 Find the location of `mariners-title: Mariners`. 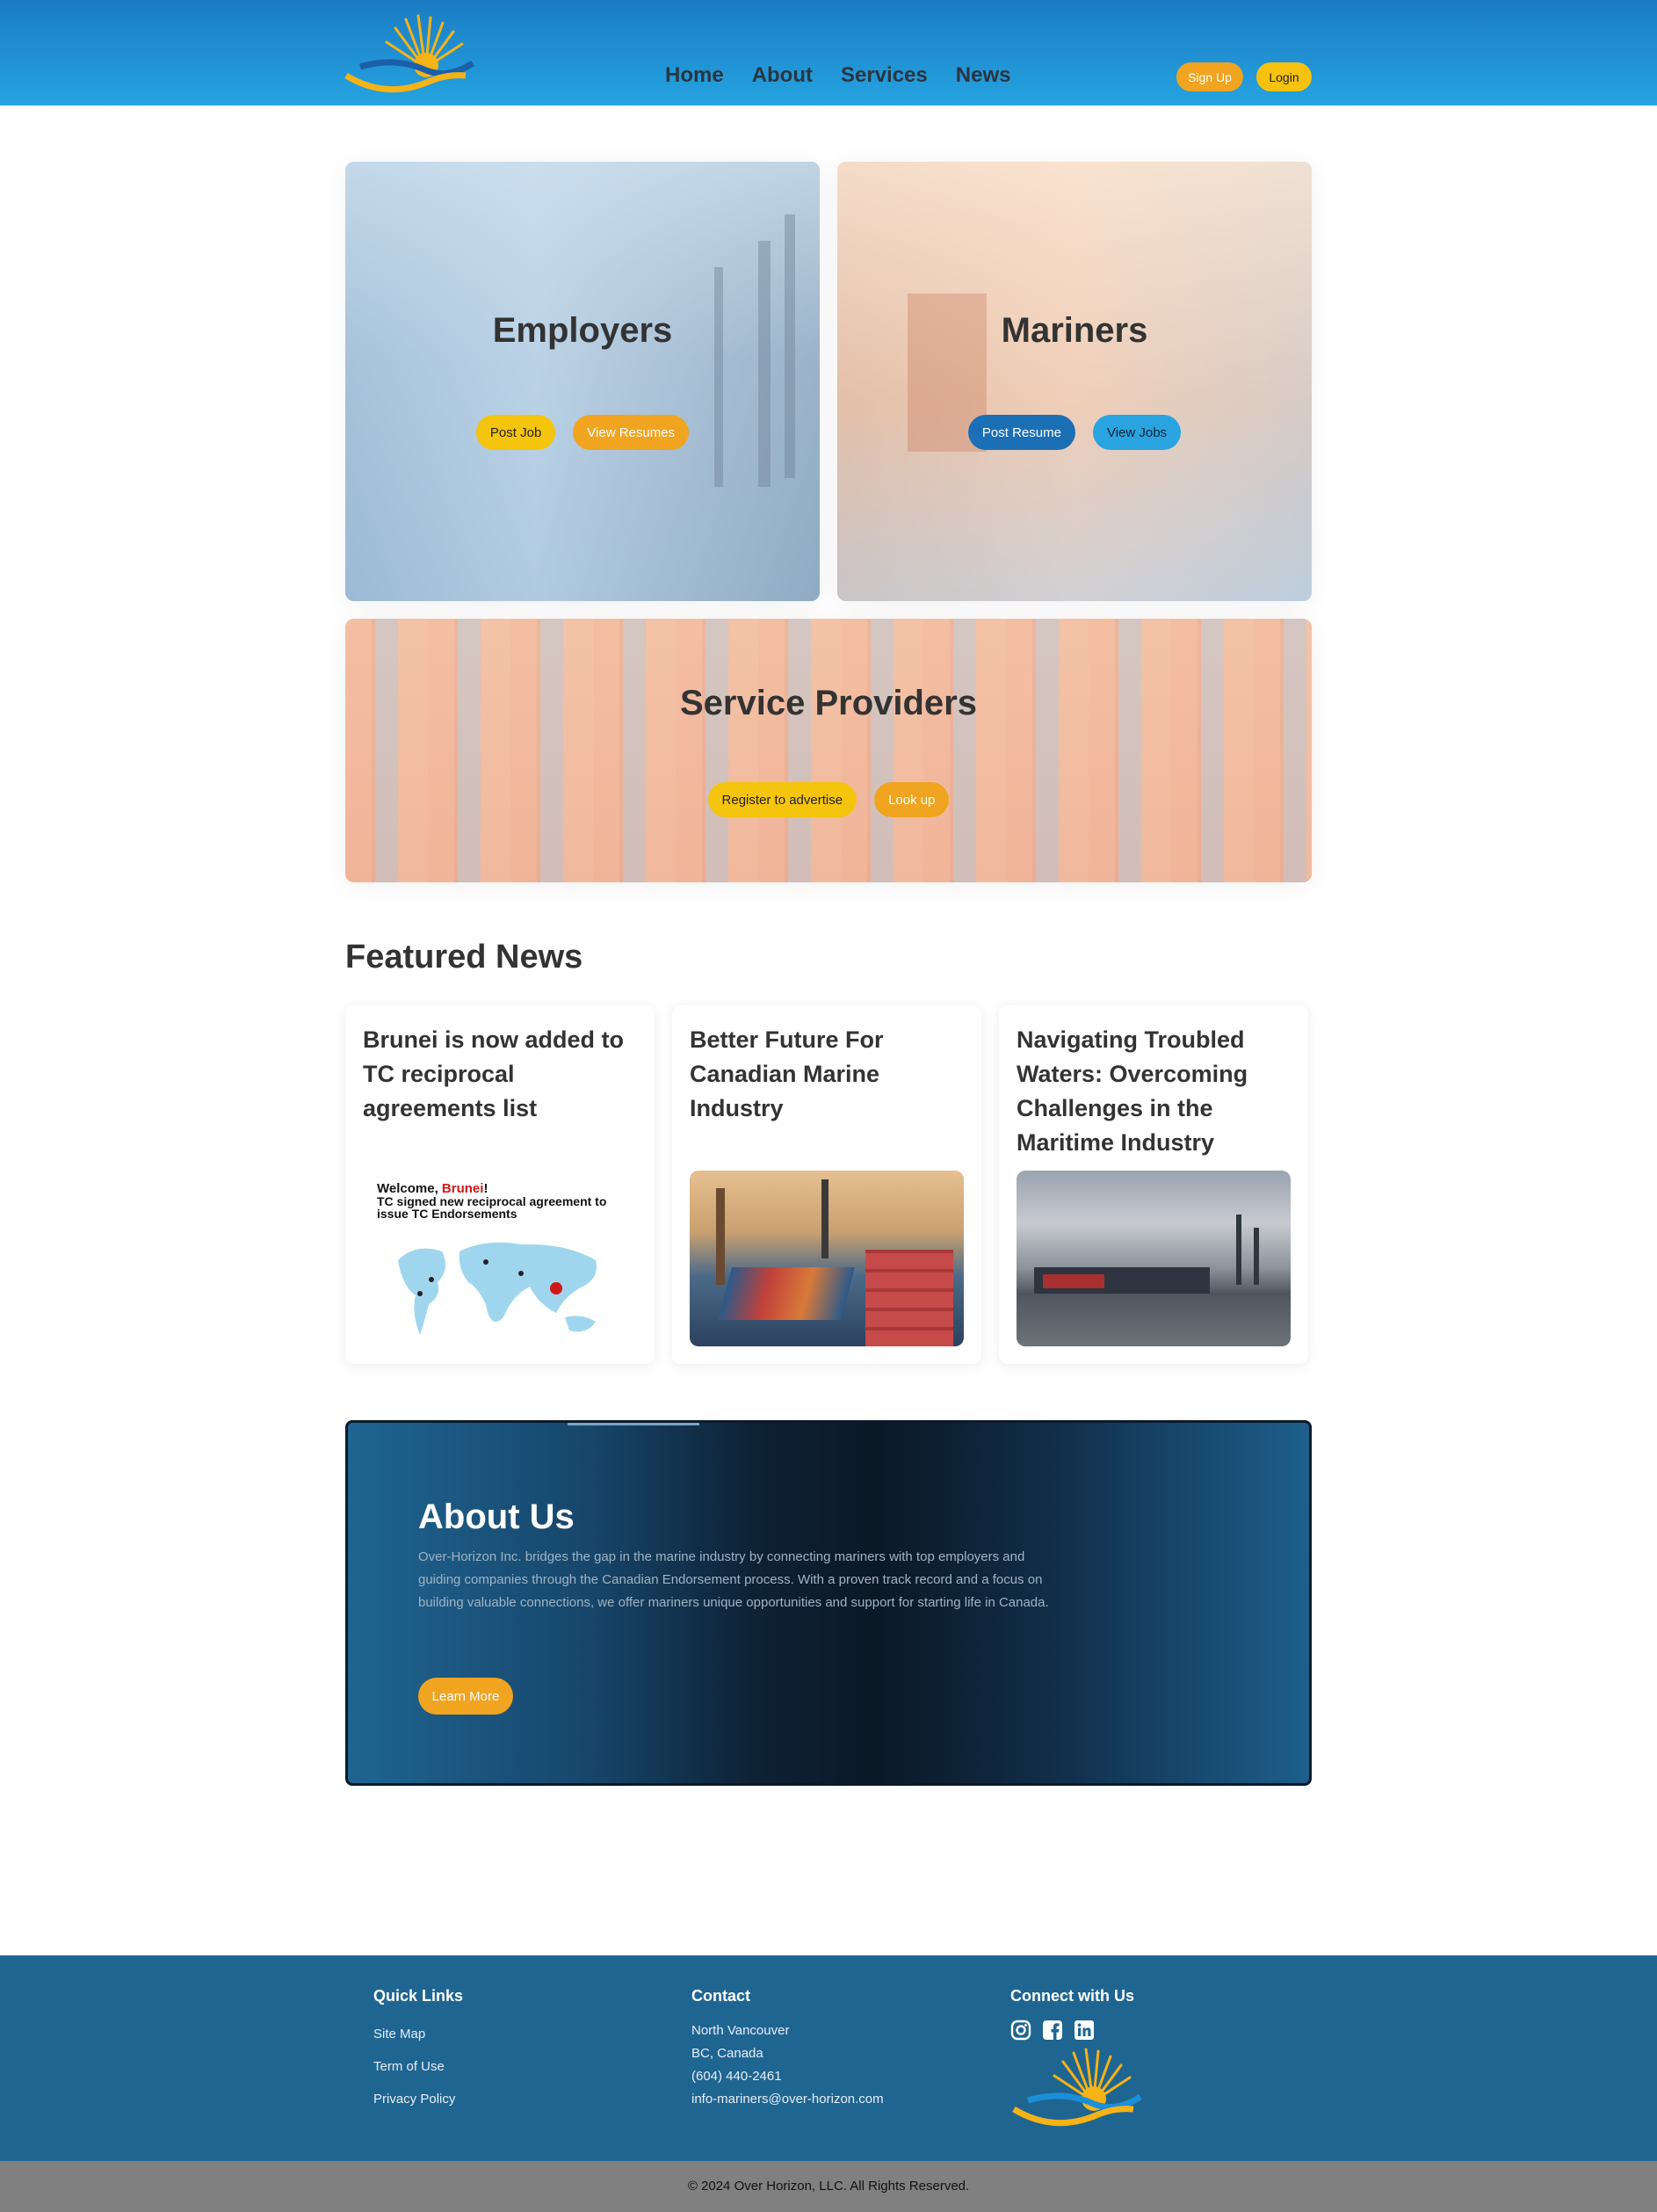

mariners-title: Mariners is located at coordinates (1074, 331).